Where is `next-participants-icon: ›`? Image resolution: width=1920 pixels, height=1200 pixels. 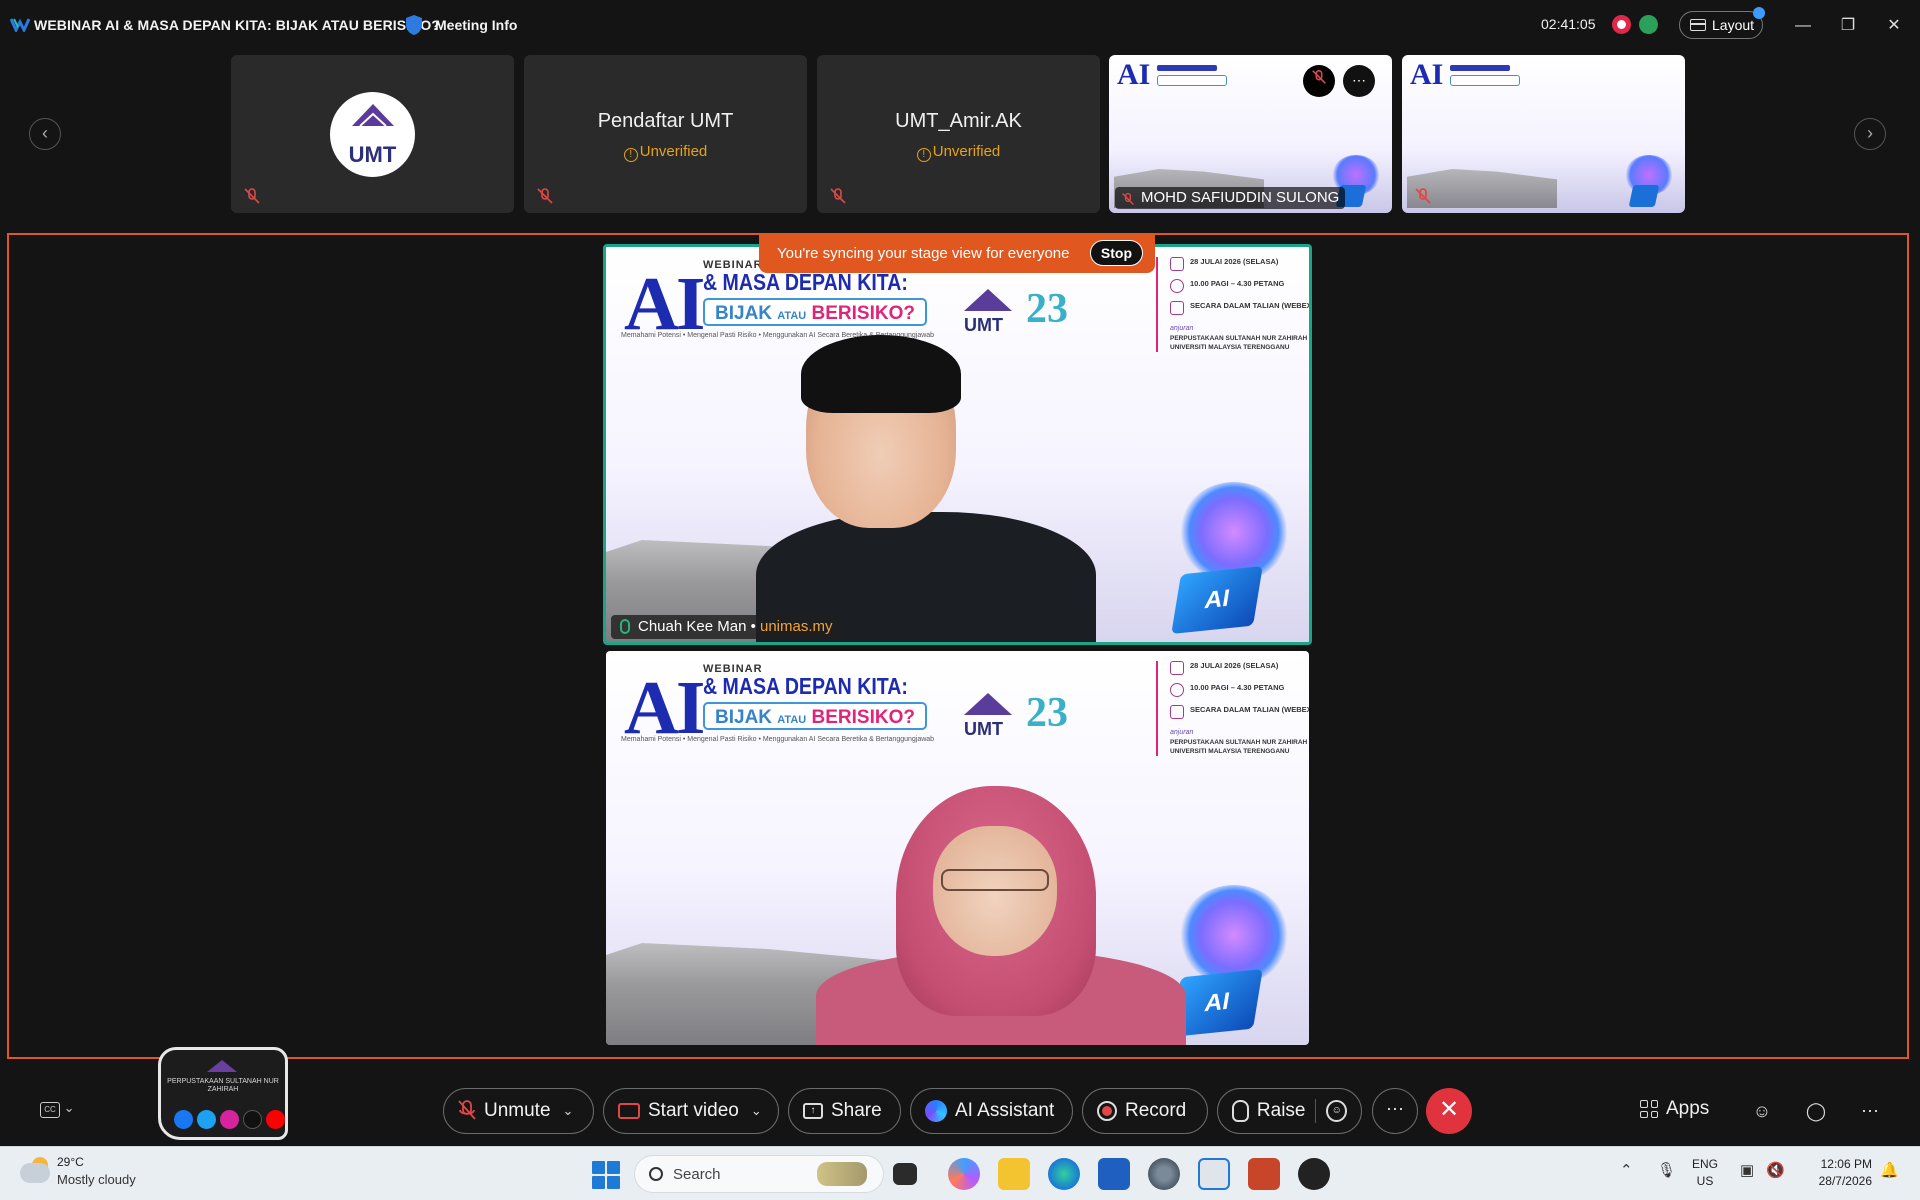 next-participants-icon: › is located at coordinates (1870, 134).